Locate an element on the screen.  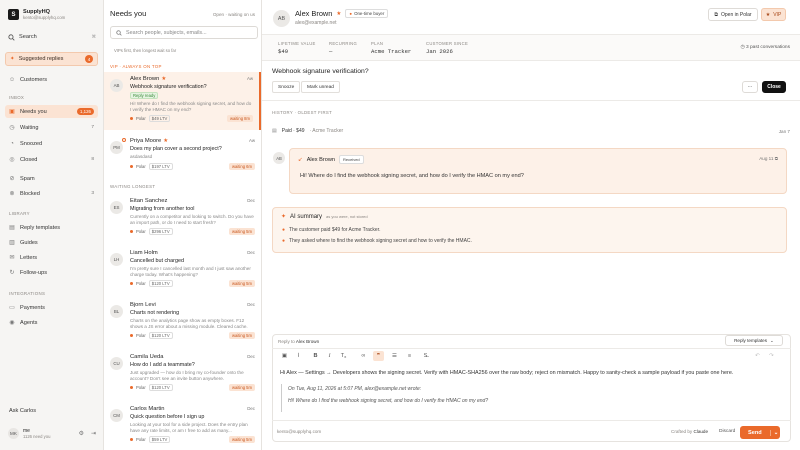
list-filter: Open · waiting on us is located at coordinates (234, 14).